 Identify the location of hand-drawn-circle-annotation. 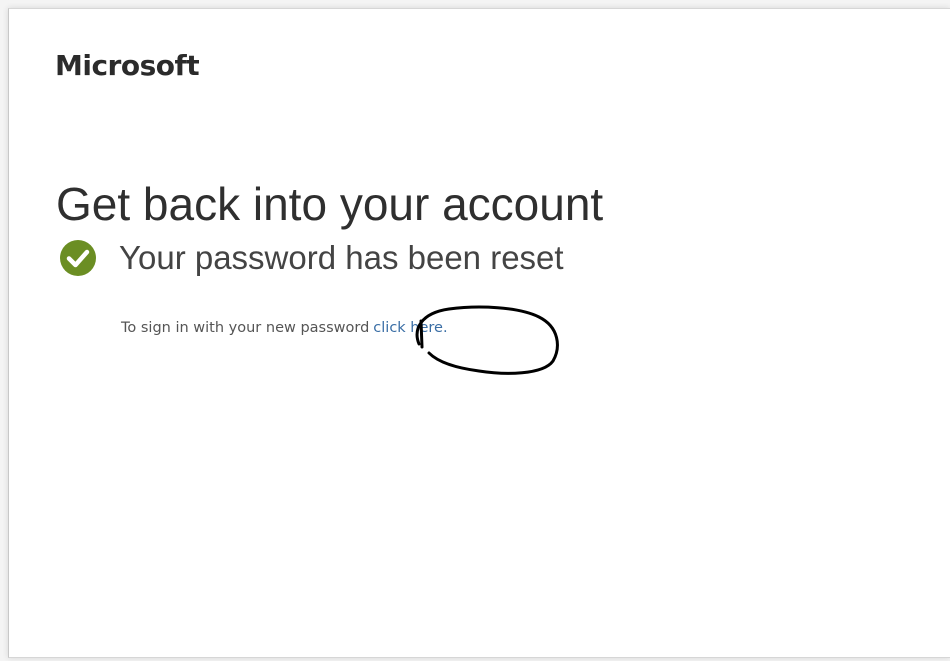
(487, 340).